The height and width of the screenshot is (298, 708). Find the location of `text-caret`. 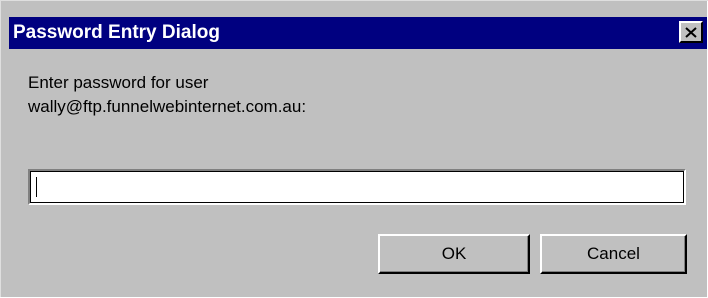

text-caret is located at coordinates (36, 187).